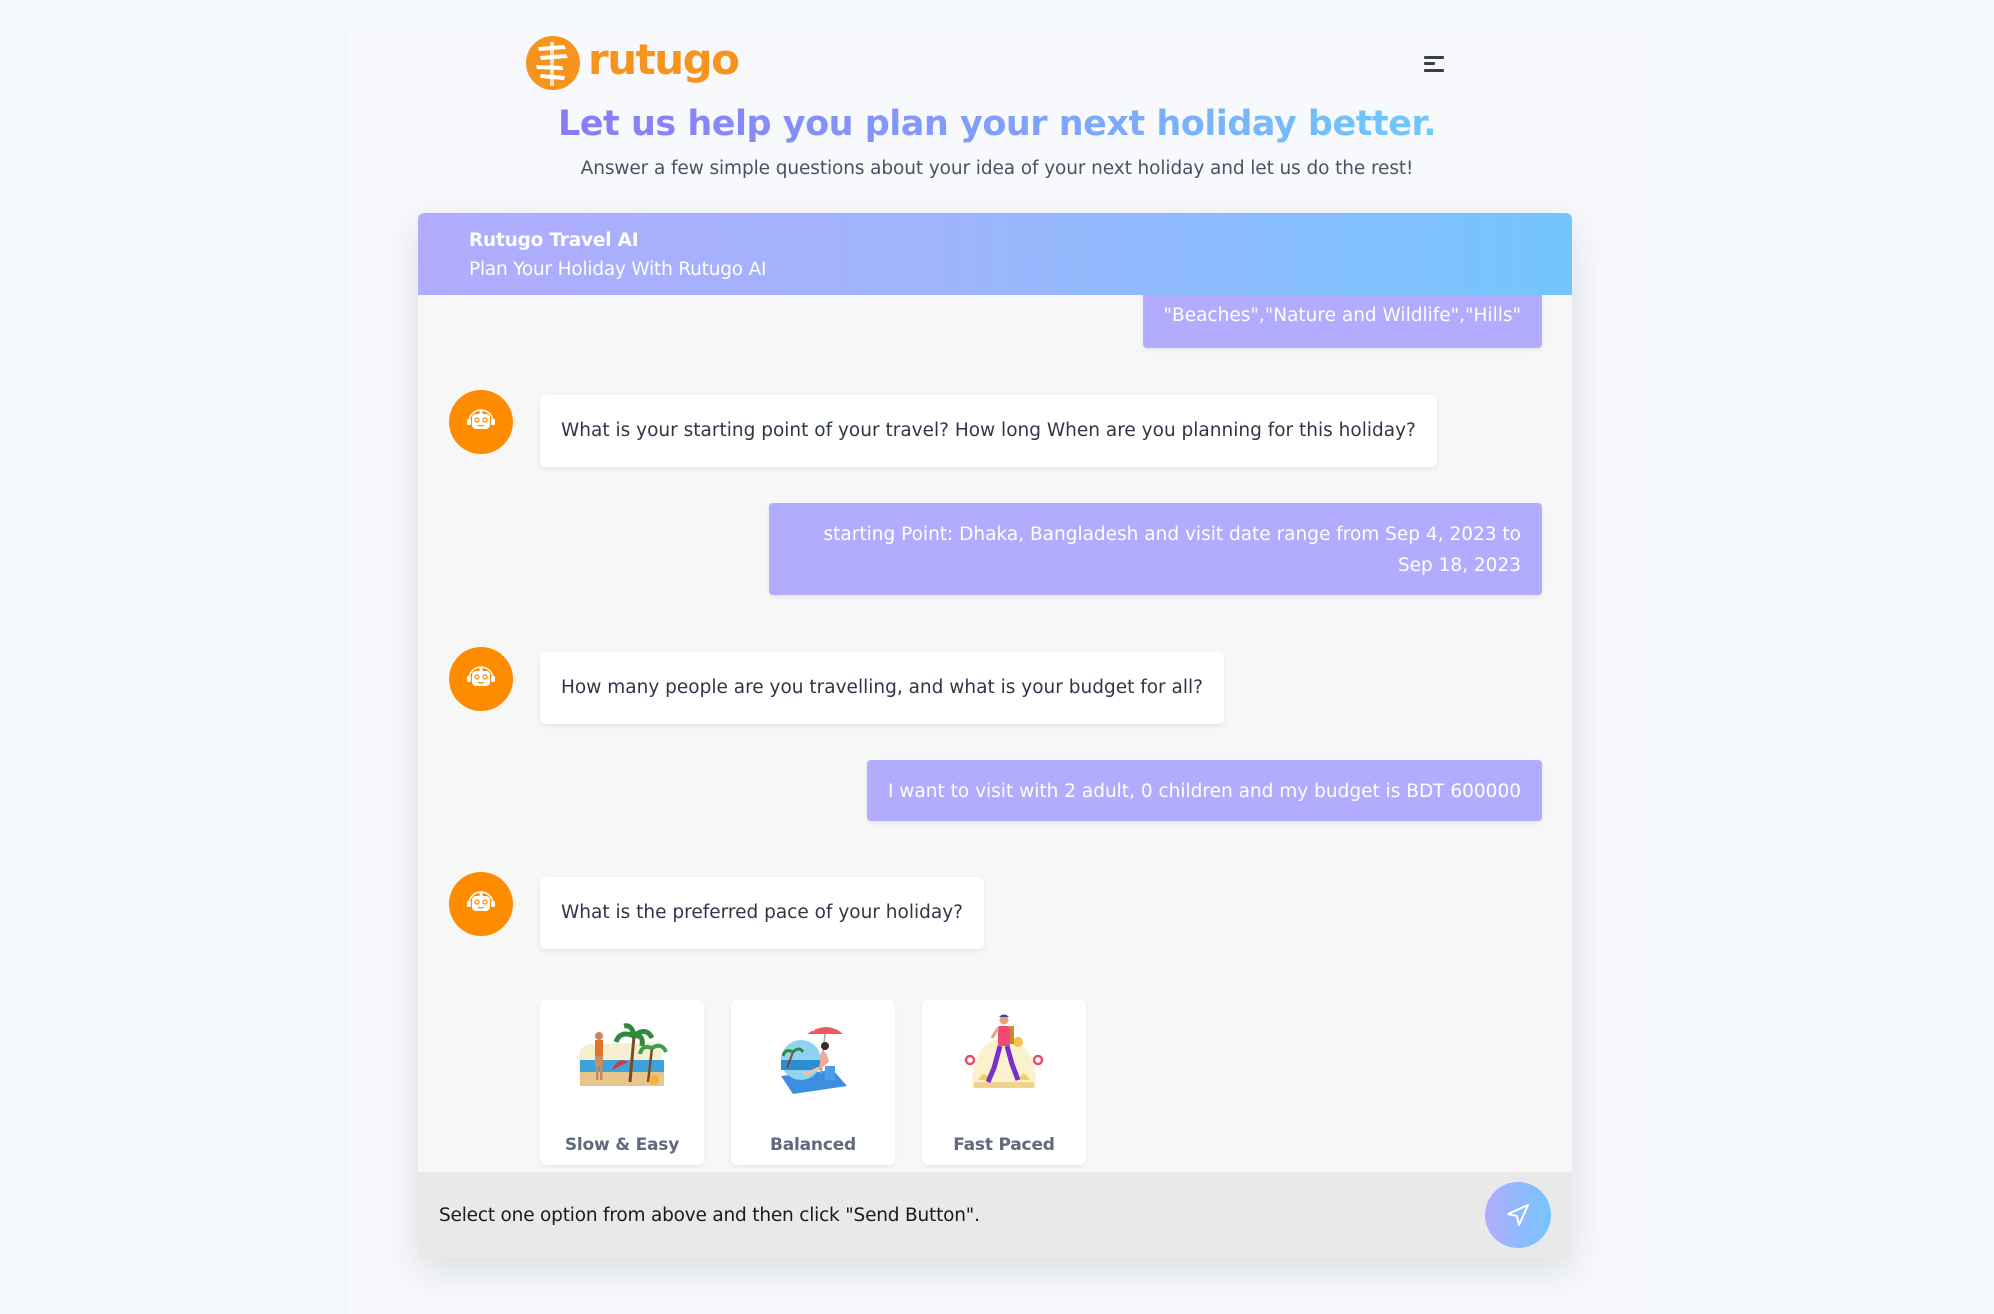 This screenshot has height=1314, width=1994. What do you see at coordinates (618, 269) in the screenshot?
I see `chat-subtitle: Plan Your Holiday With Rutugo AI` at bounding box center [618, 269].